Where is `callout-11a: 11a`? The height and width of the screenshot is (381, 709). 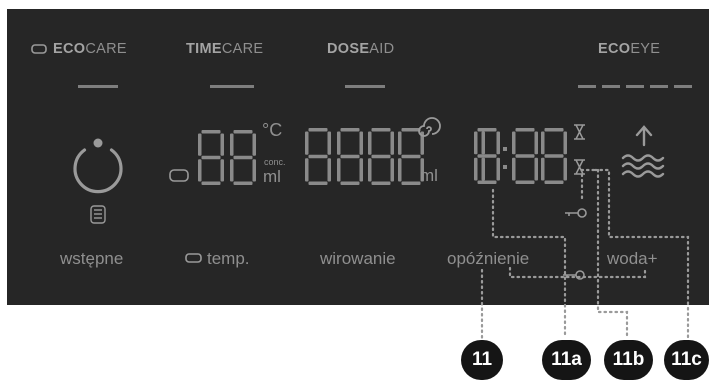 callout-11a: 11a is located at coordinates (566, 360).